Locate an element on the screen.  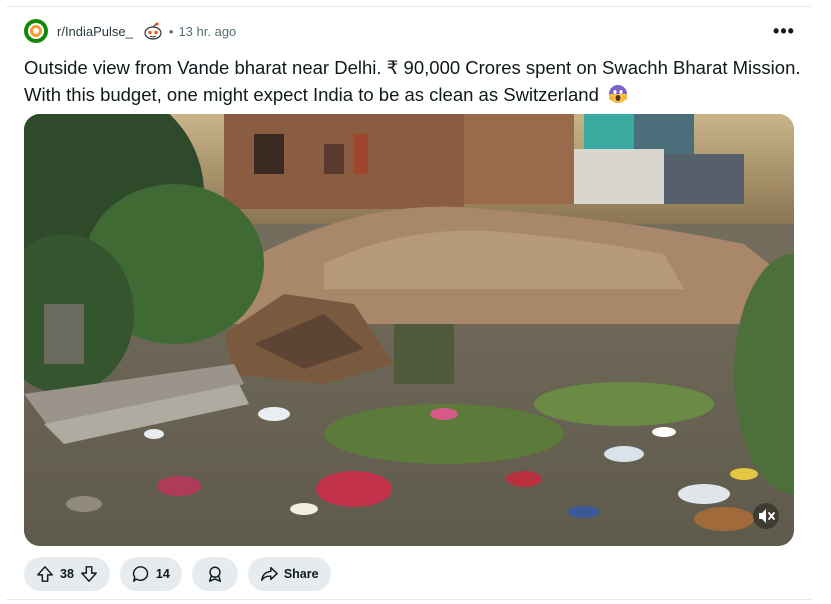
post-actions: 38 14 Share is located at coordinates (177, 574).